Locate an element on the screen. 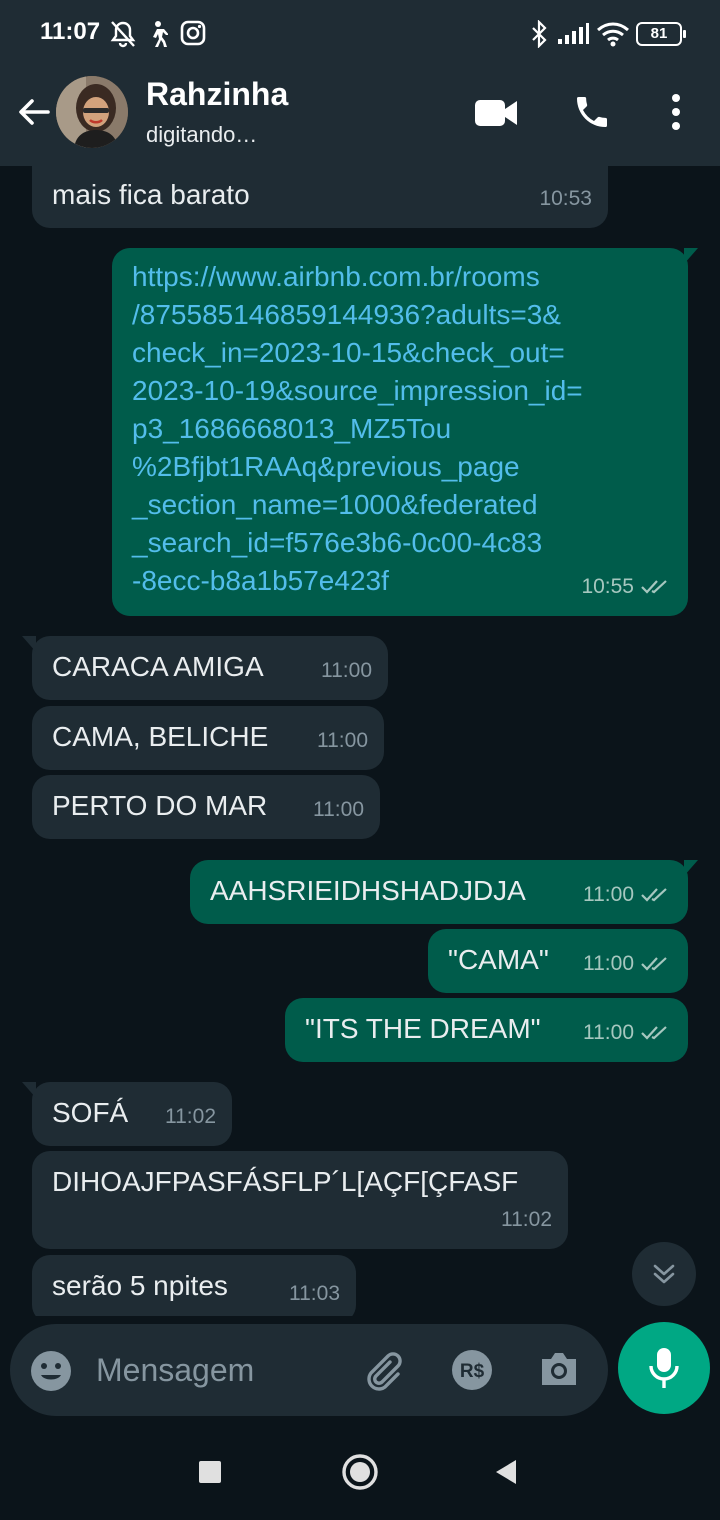 This screenshot has height=1520, width=720. back-arrow-icon is located at coordinates (34, 112).